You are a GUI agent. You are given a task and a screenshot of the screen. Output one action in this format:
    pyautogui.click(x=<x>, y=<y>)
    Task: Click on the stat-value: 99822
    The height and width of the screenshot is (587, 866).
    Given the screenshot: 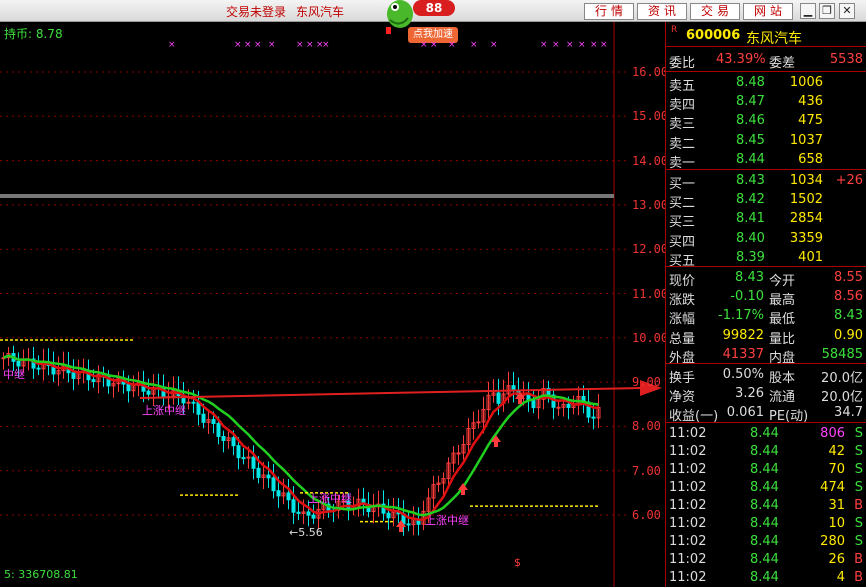 What is the action you would take?
    pyautogui.click(x=743, y=335)
    